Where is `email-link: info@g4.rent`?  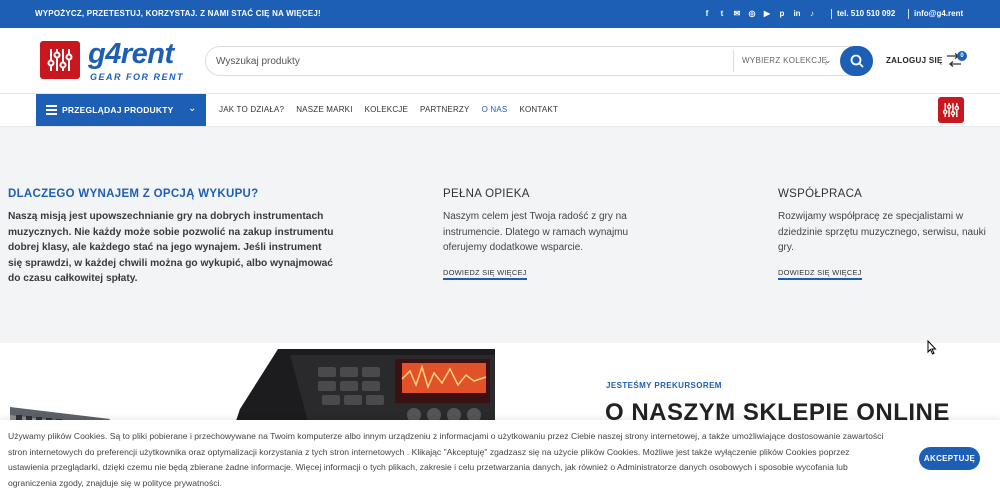 email-link: info@g4.rent is located at coordinates (938, 13).